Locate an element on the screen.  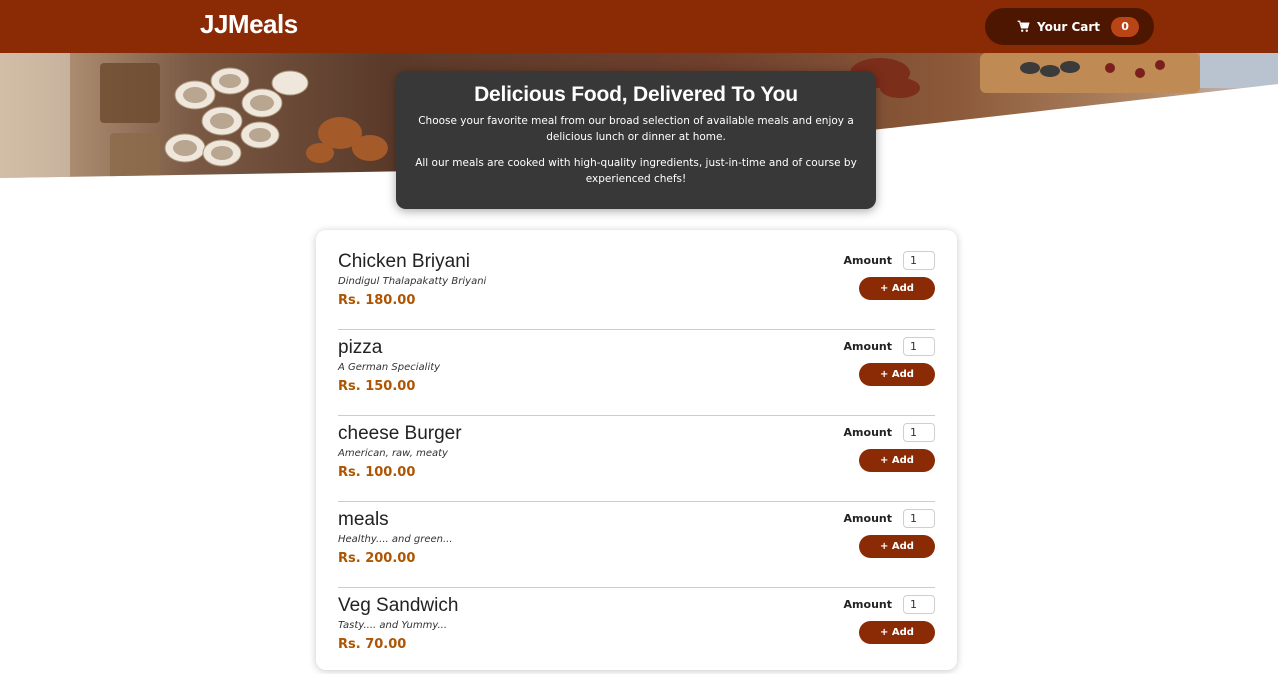
summary-title: Delicious Food, Delivered To You is located at coordinates (636, 94).